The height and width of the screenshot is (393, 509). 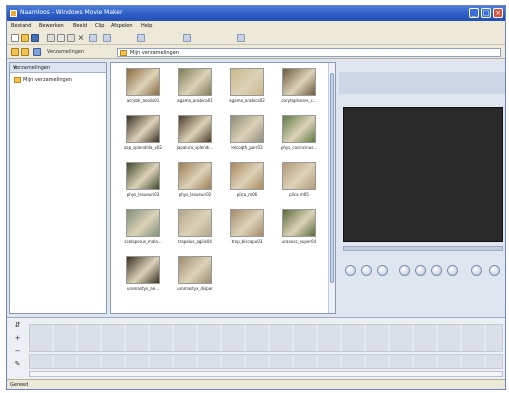 I want to click on open-project-icon, so click(x=25, y=38).